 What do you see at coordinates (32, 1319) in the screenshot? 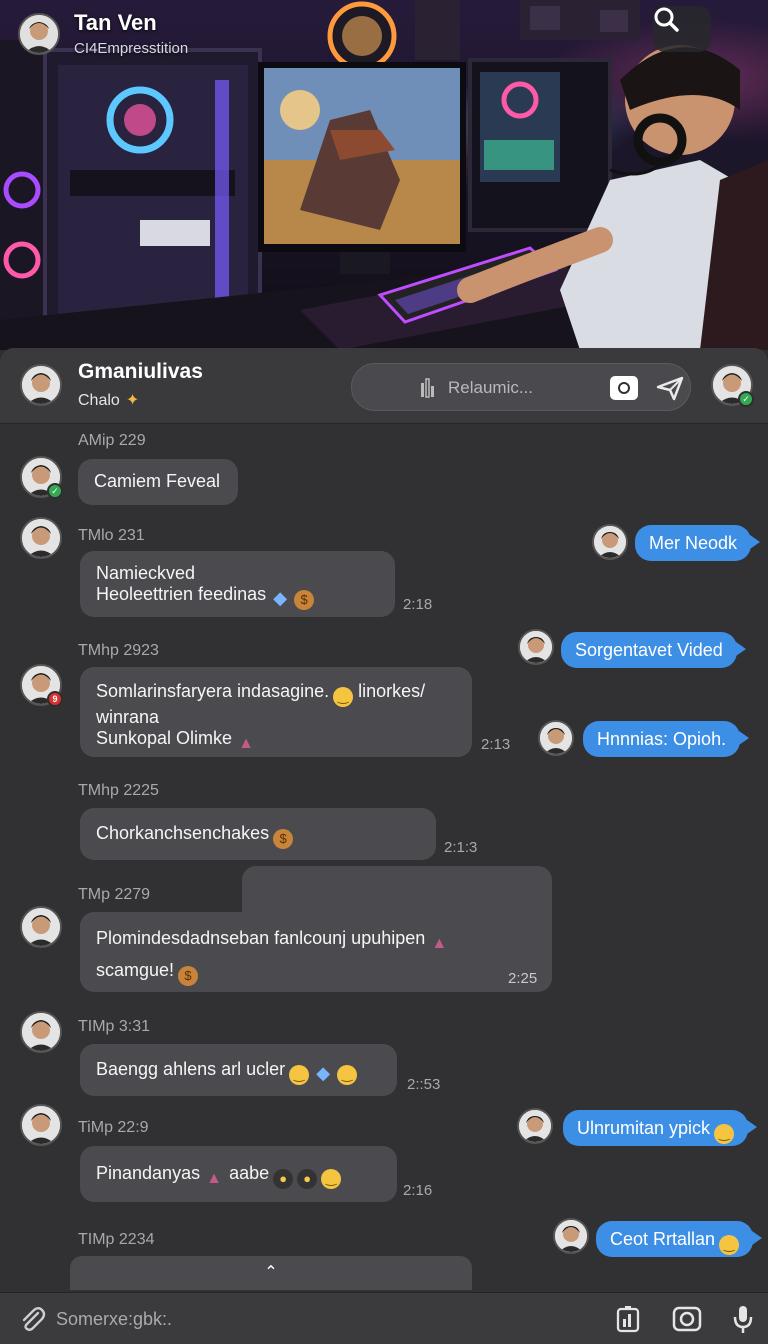
I see `attach-icon` at bounding box center [32, 1319].